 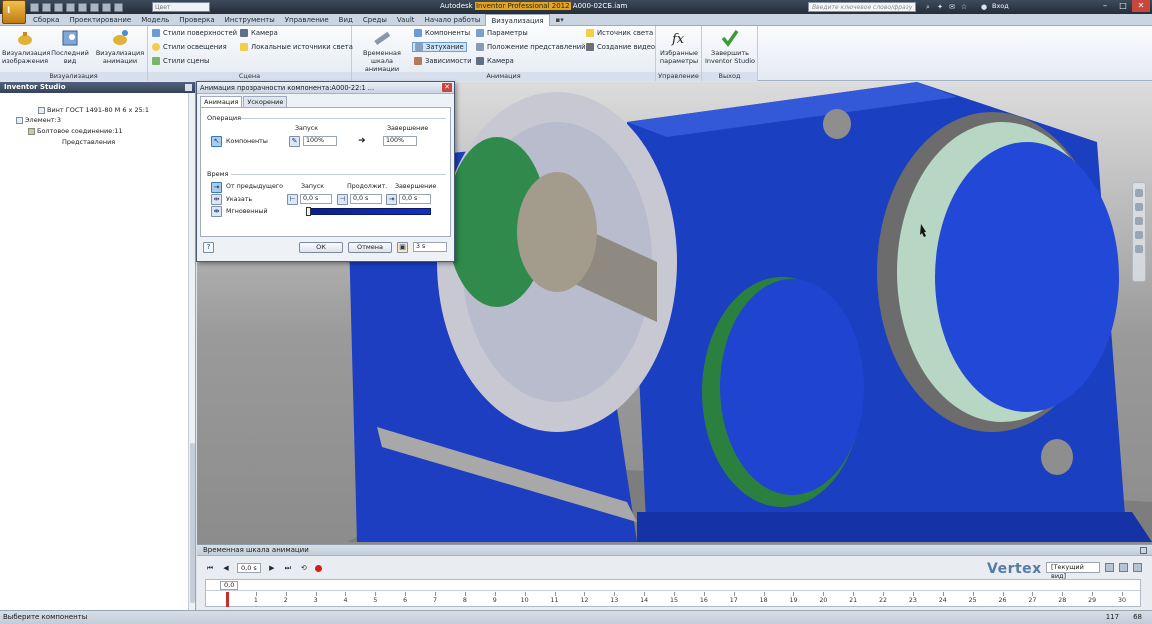 What do you see at coordinates (415, 199) in the screenshot?
I see `end-time-input: 0,0 s` at bounding box center [415, 199].